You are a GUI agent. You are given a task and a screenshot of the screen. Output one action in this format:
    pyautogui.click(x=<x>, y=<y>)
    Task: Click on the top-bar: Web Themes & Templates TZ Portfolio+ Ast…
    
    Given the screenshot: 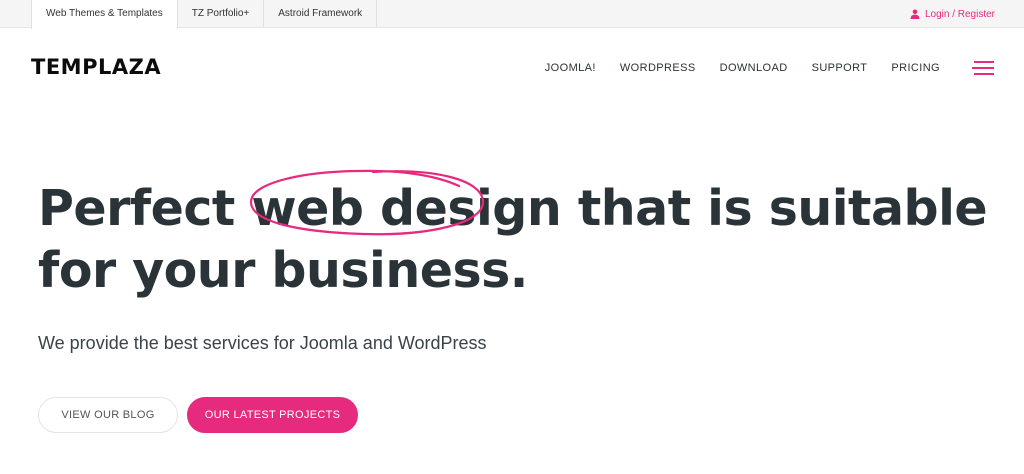 What is the action you would take?
    pyautogui.click(x=512, y=14)
    